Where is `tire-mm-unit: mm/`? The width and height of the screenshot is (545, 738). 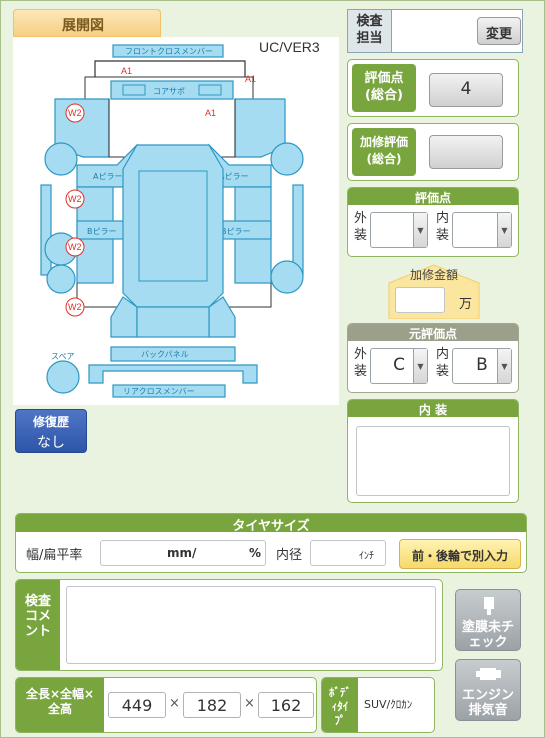 tire-mm-unit: mm/ is located at coordinates (182, 553).